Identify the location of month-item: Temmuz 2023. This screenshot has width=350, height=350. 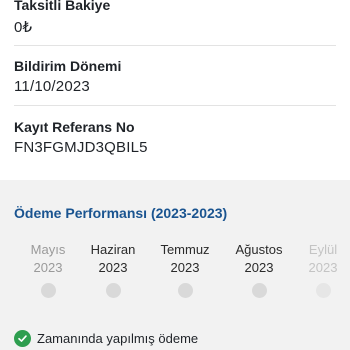
(185, 270).